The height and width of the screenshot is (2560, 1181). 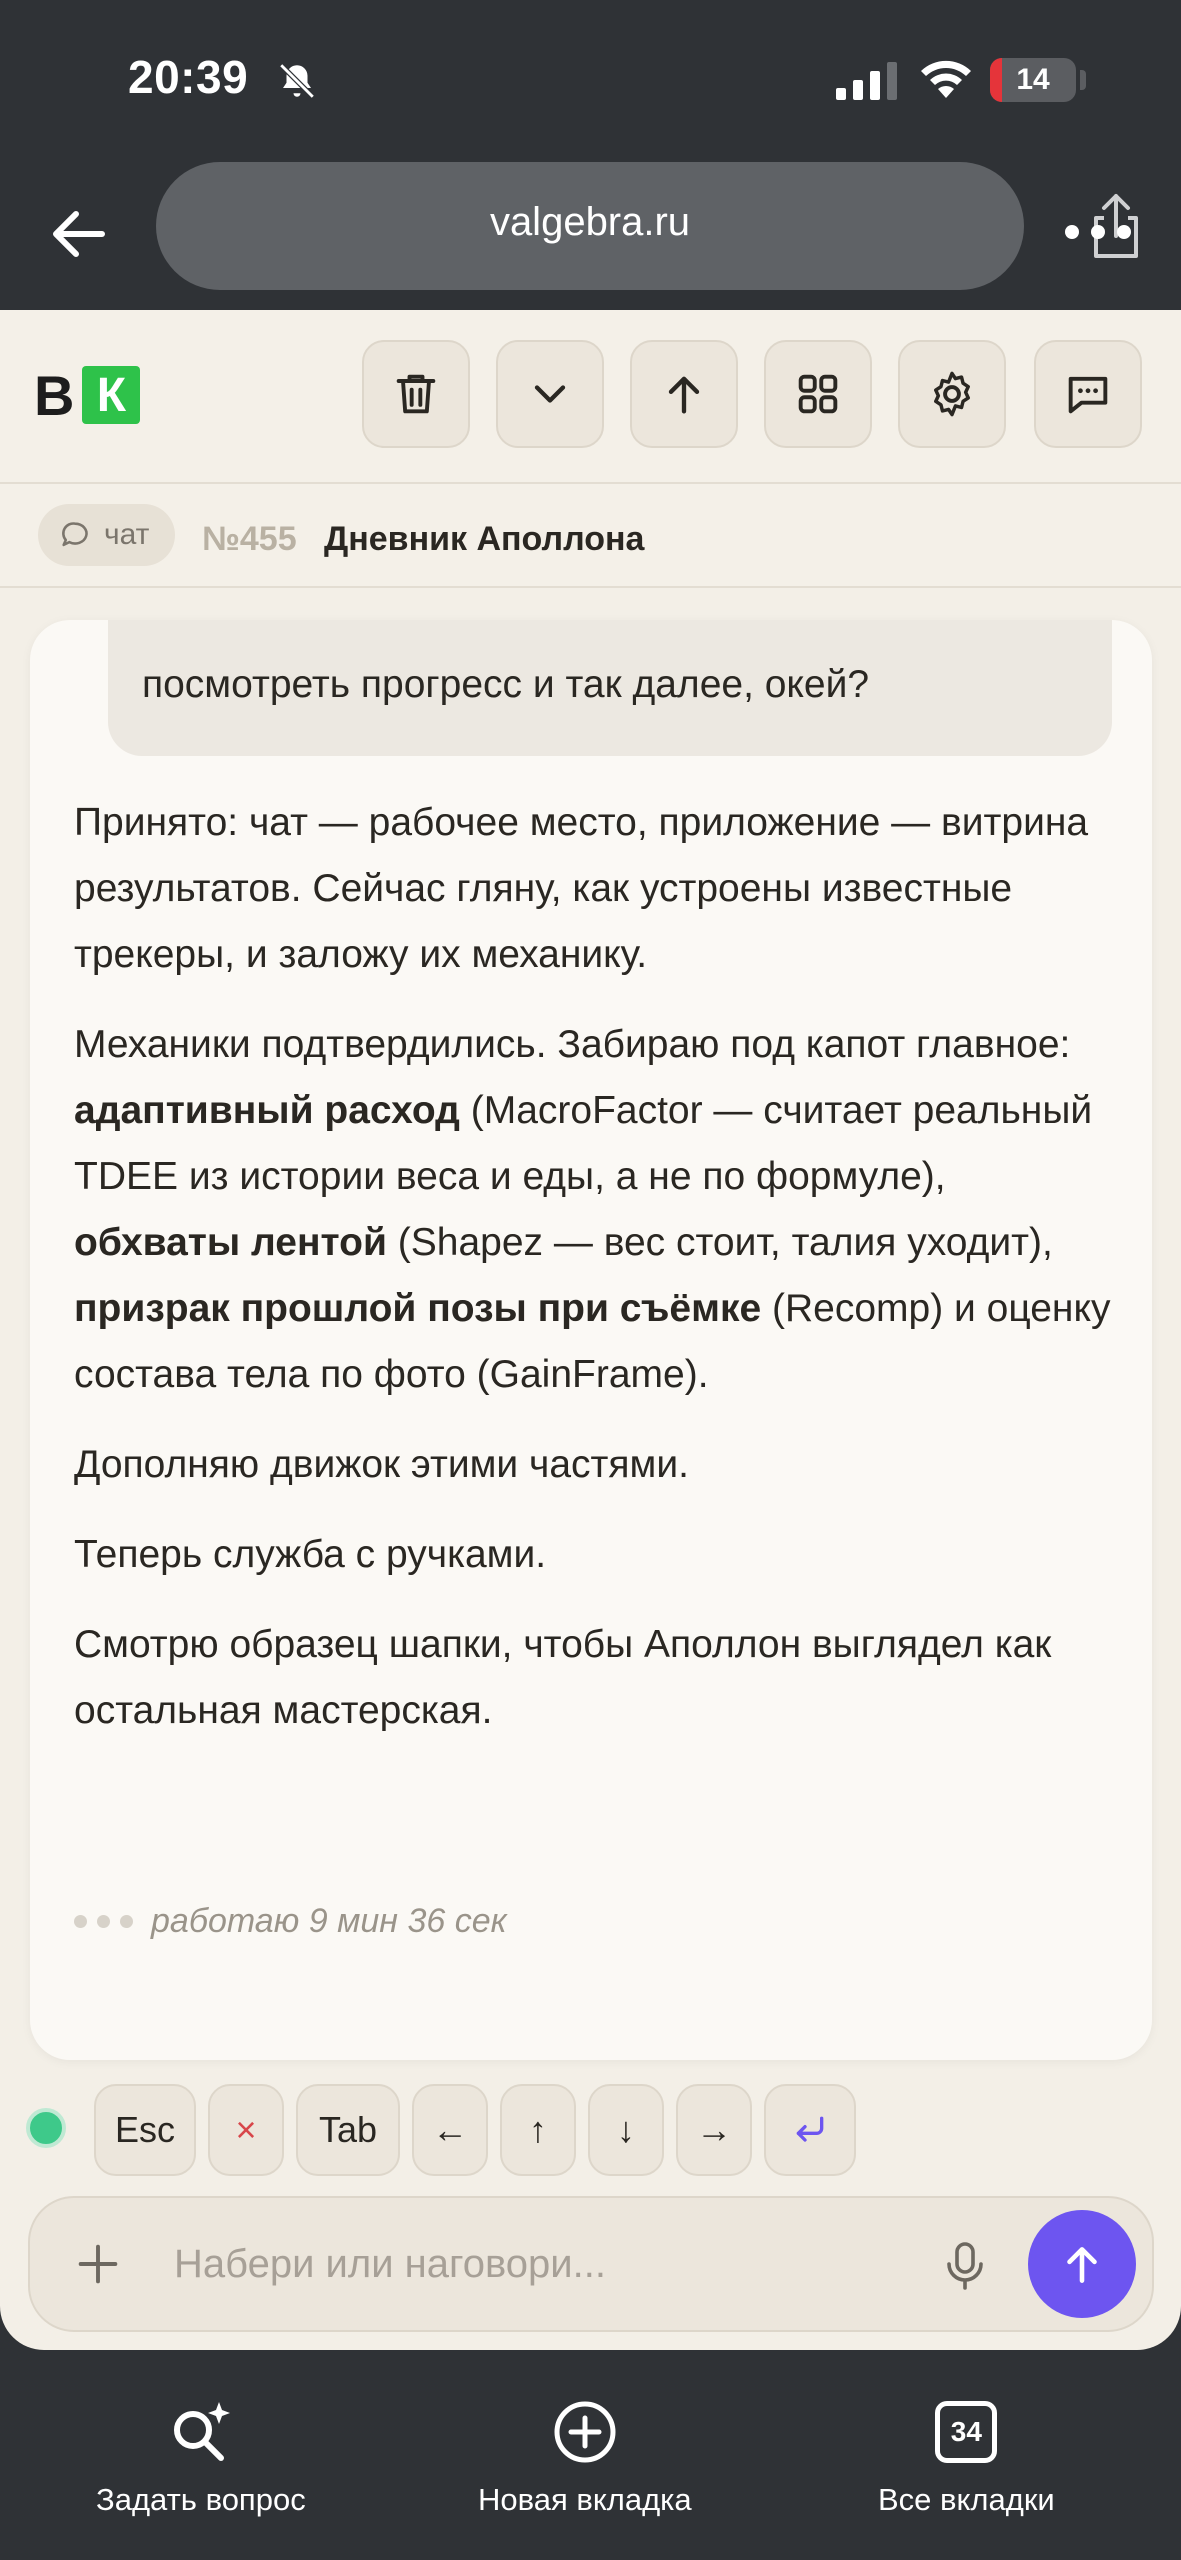 I want to click on tabs-count-icon: 34, so click(x=966, y=2432).